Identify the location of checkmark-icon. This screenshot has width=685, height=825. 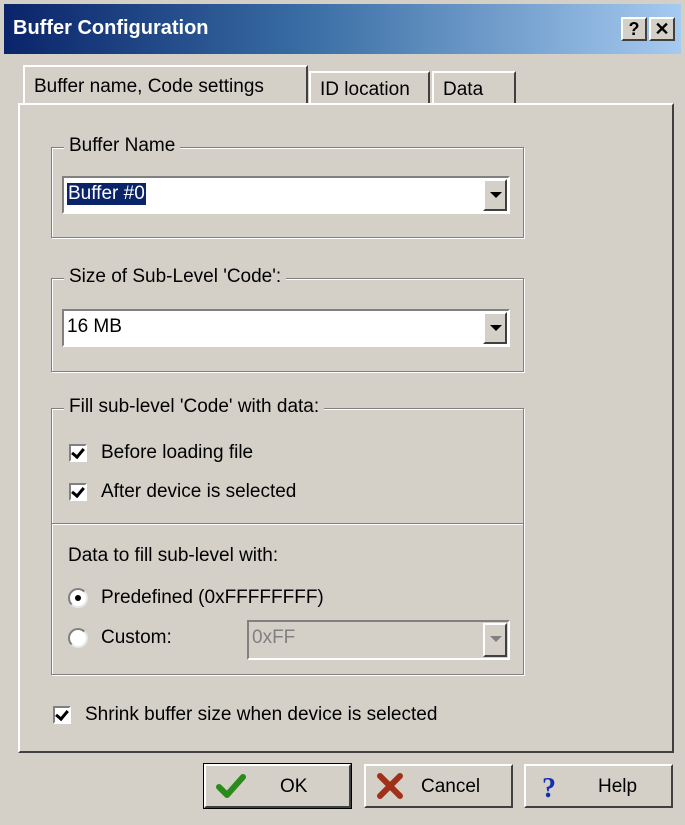
(231, 786).